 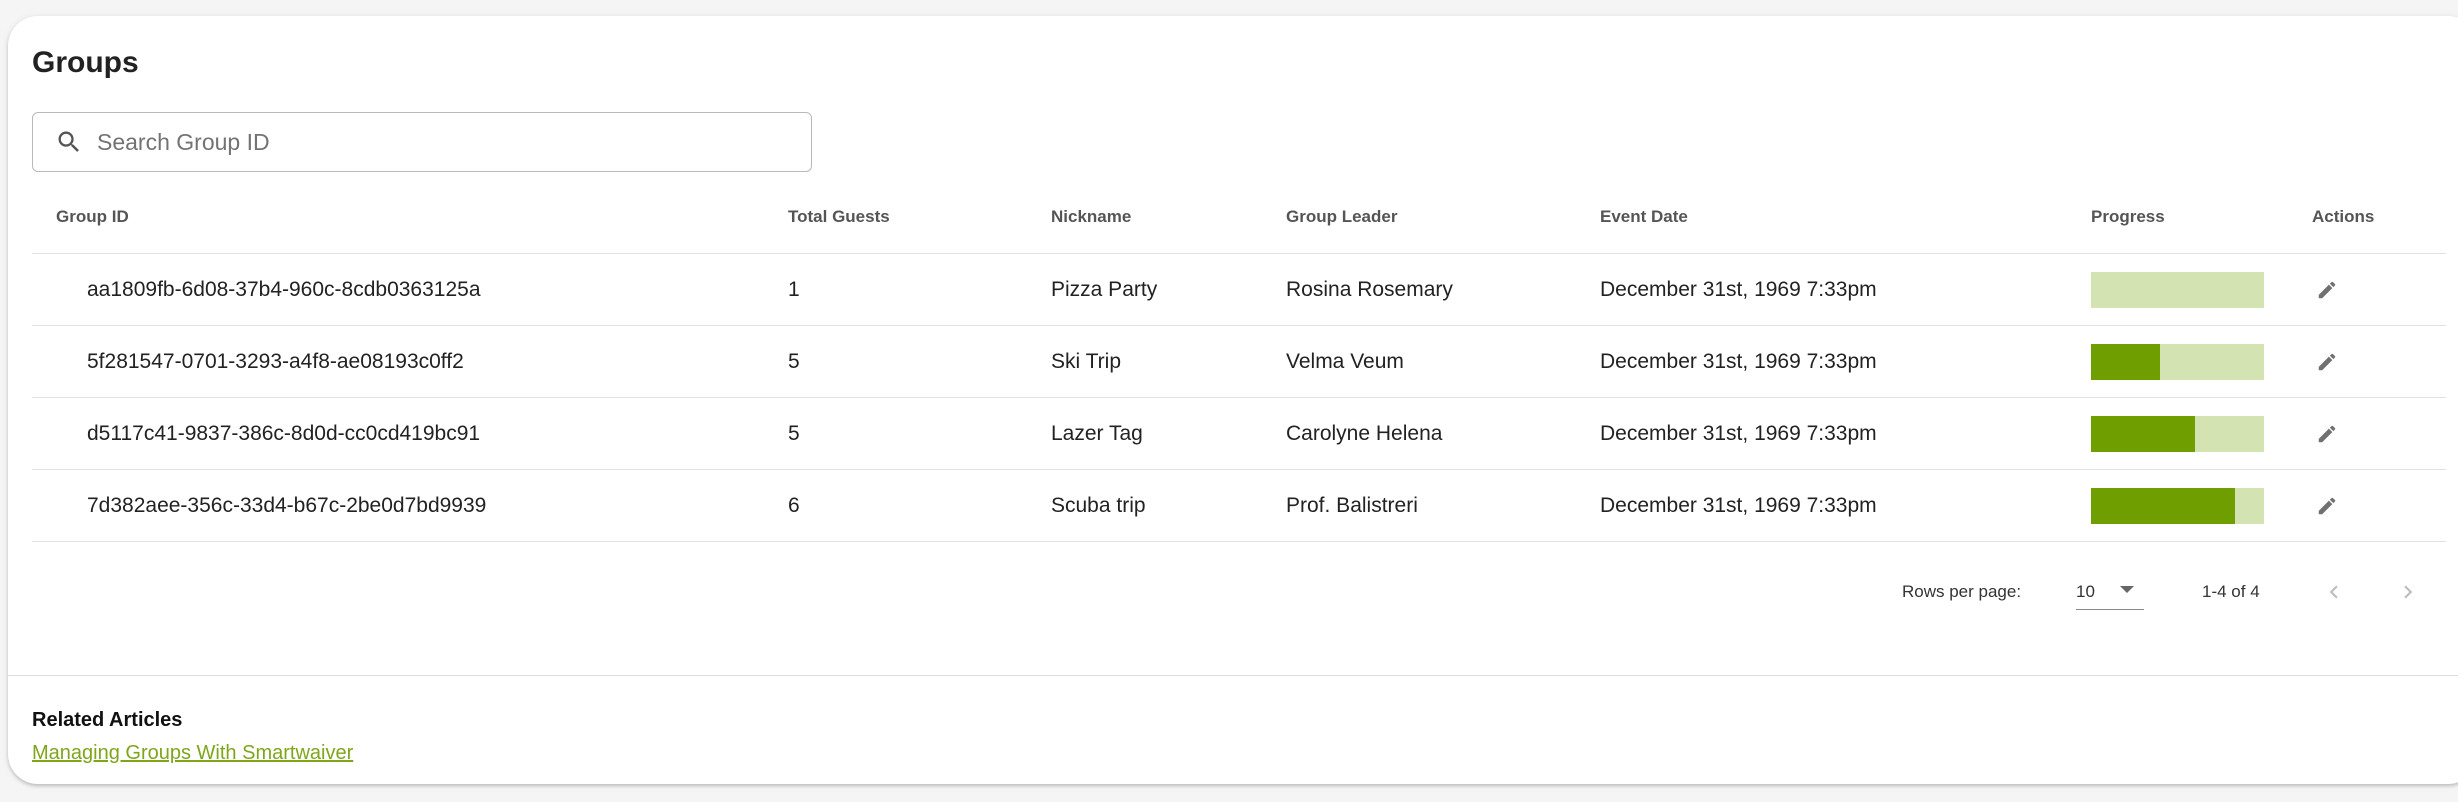 What do you see at coordinates (1104, 289) in the screenshot?
I see `cell-nickname: Pizza Party` at bounding box center [1104, 289].